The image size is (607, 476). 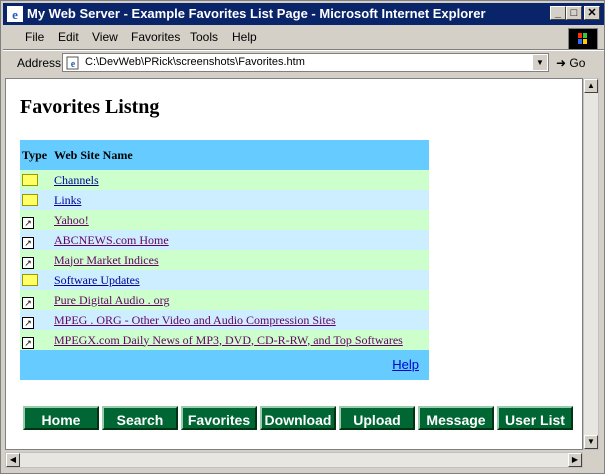 I want to click on column-header-type: Type, so click(x=36, y=155).